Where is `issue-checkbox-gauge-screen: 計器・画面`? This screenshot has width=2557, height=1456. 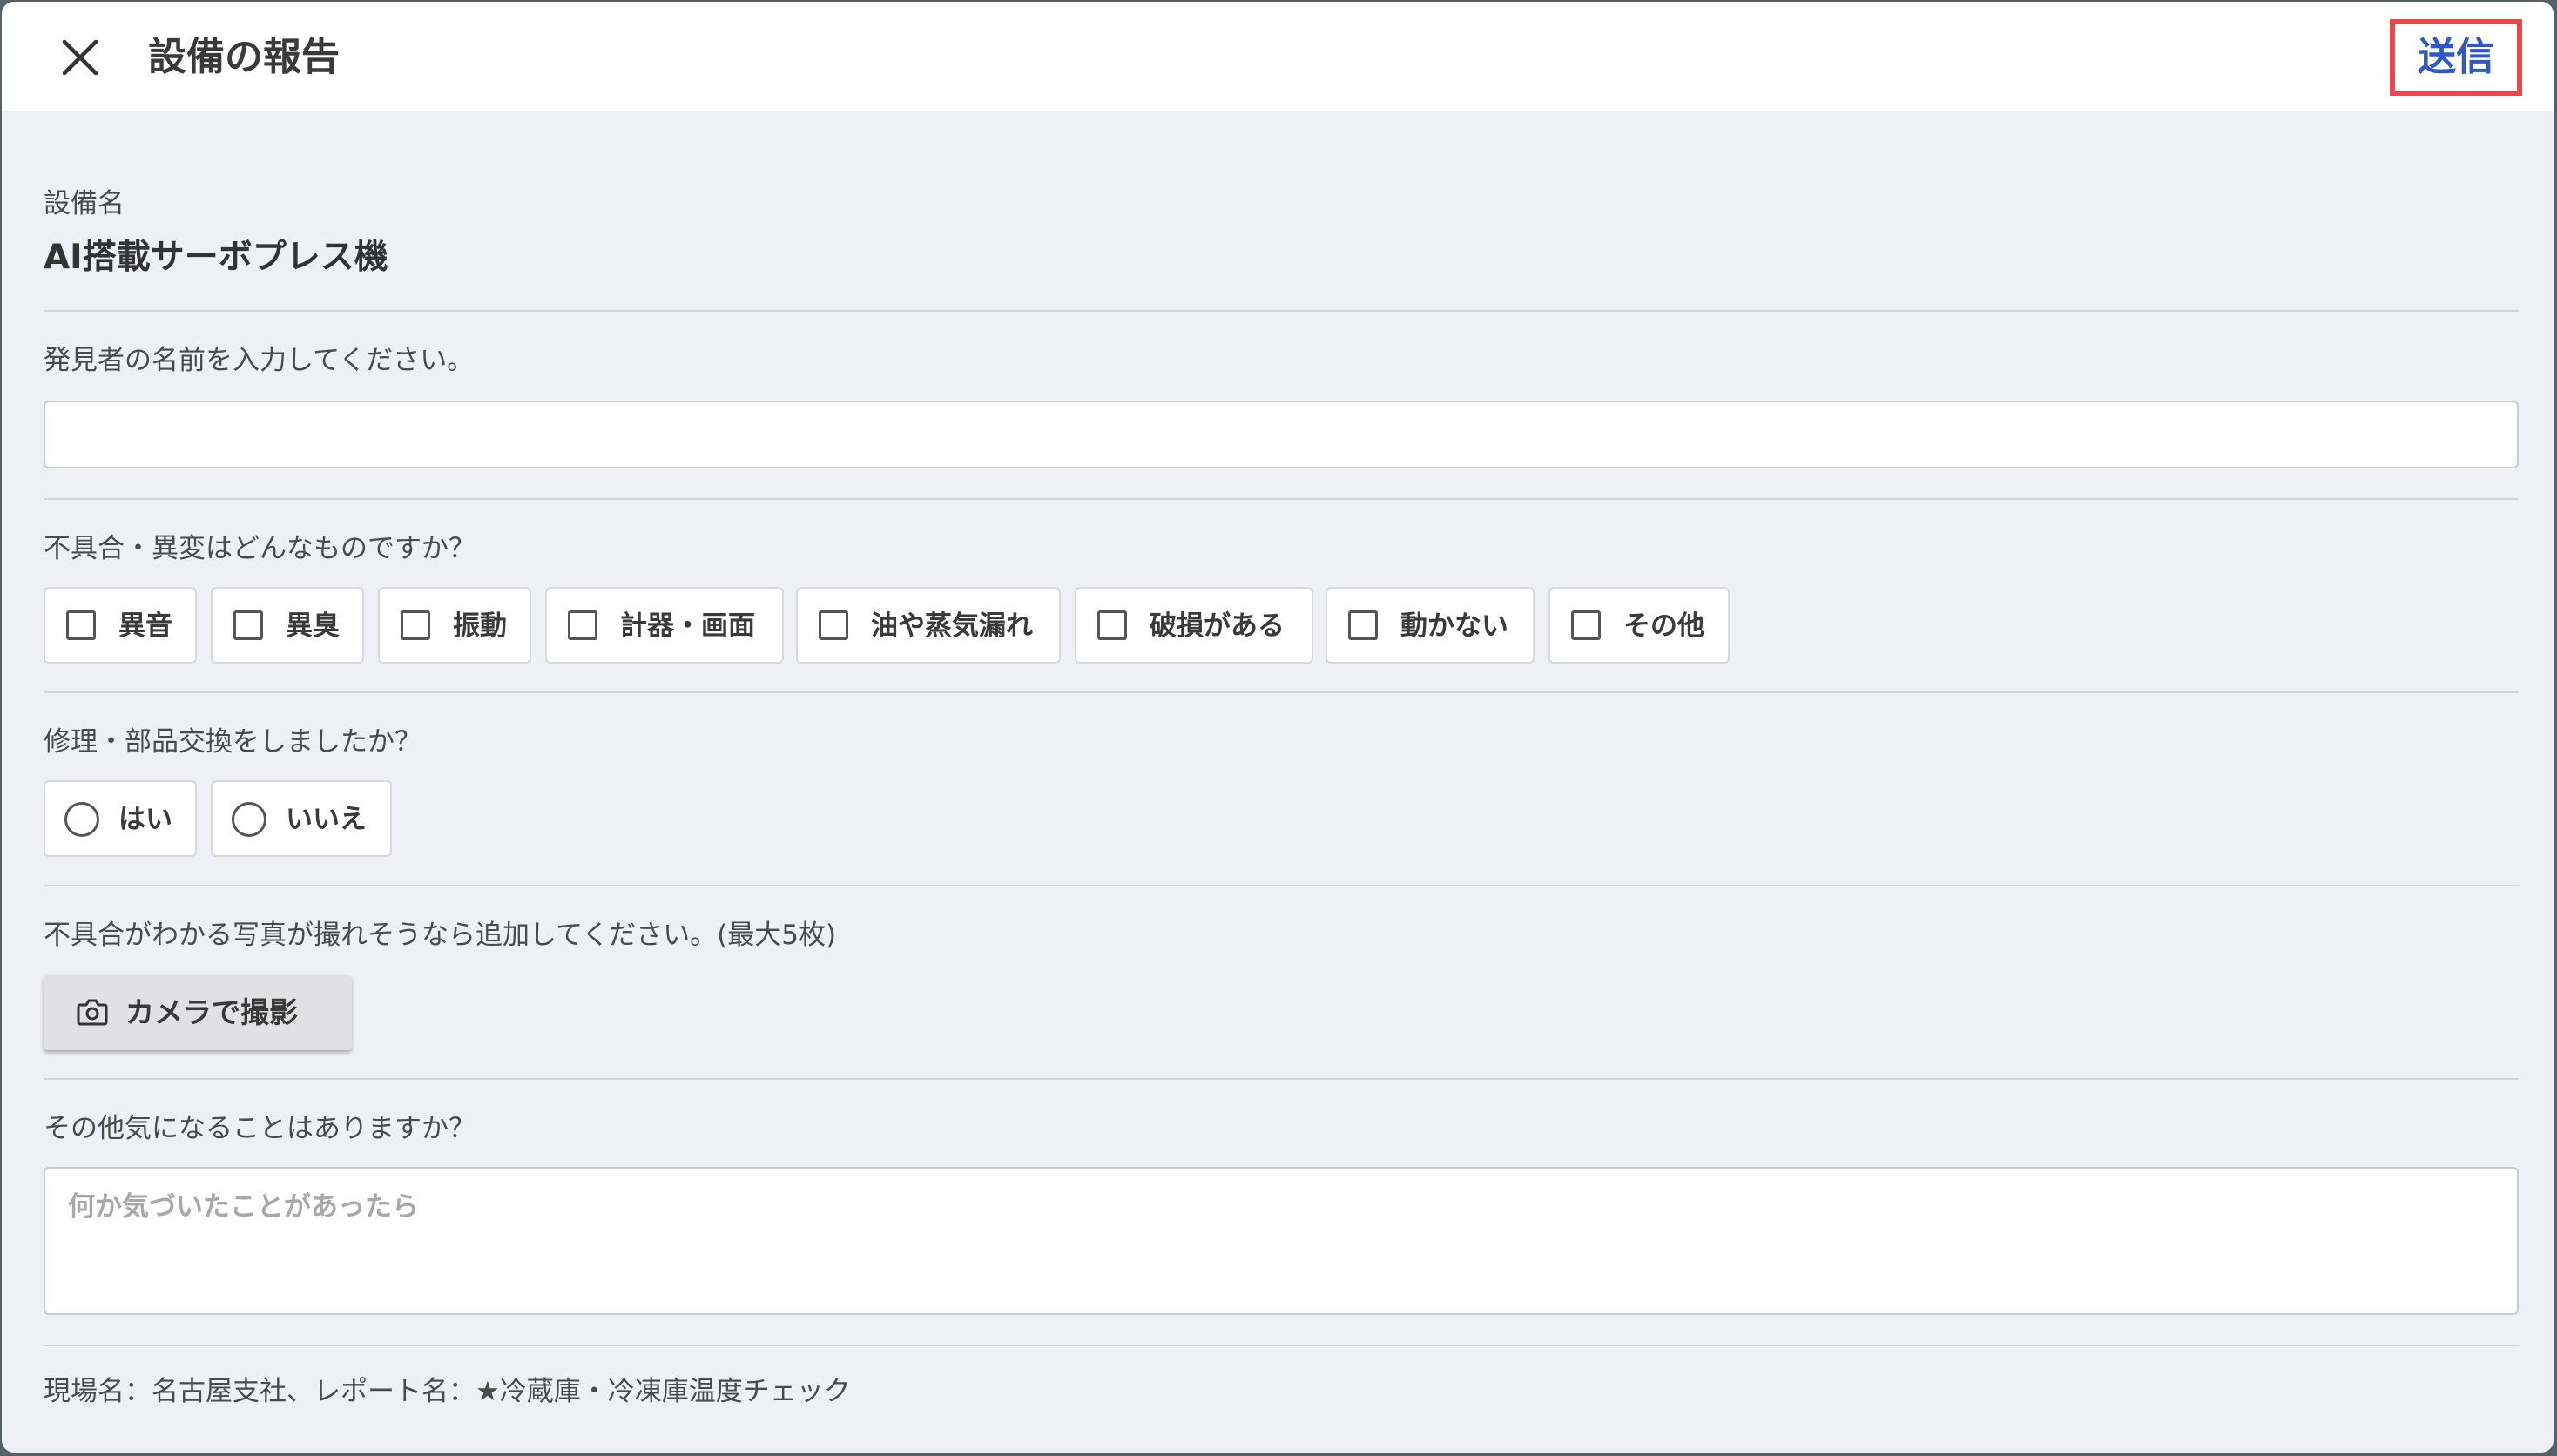 issue-checkbox-gauge-screen: 計器・画面 is located at coordinates (664, 625).